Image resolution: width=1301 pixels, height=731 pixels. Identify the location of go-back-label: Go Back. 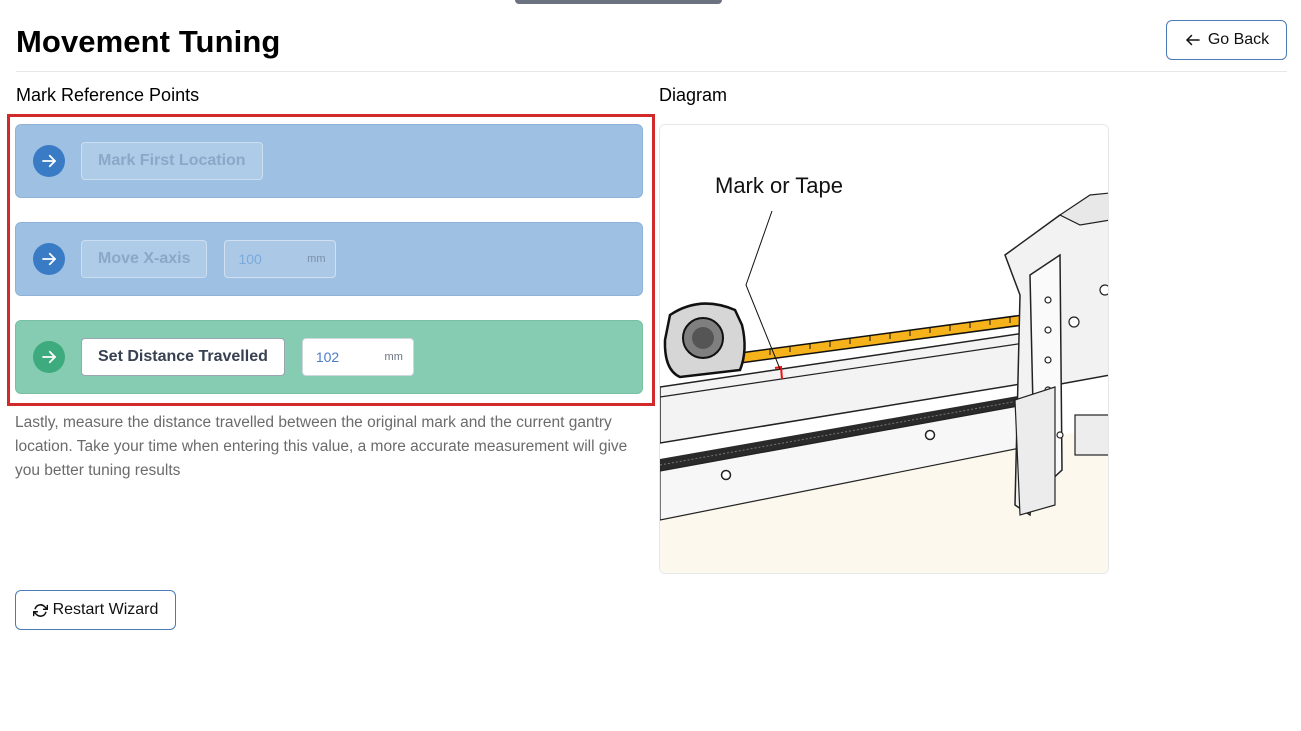
(1238, 39).